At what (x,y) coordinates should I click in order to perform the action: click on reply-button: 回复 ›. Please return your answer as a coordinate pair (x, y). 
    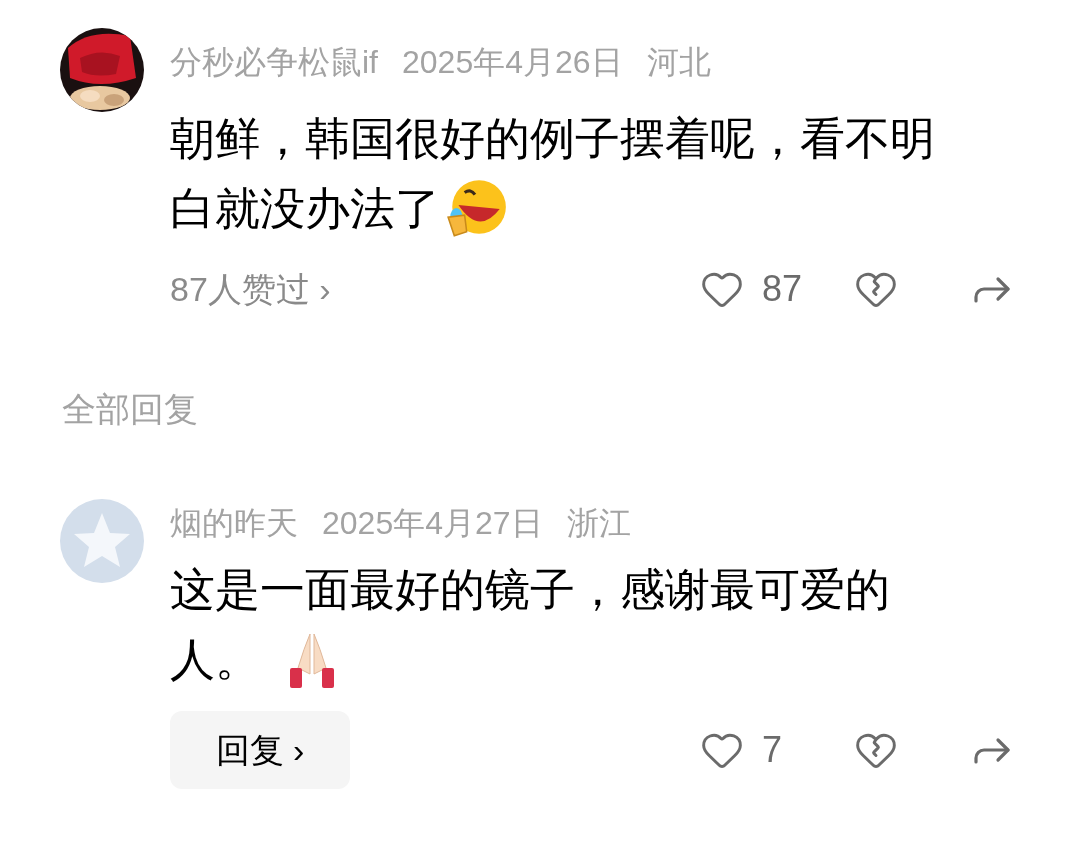
    Looking at the image, I should click on (260, 750).